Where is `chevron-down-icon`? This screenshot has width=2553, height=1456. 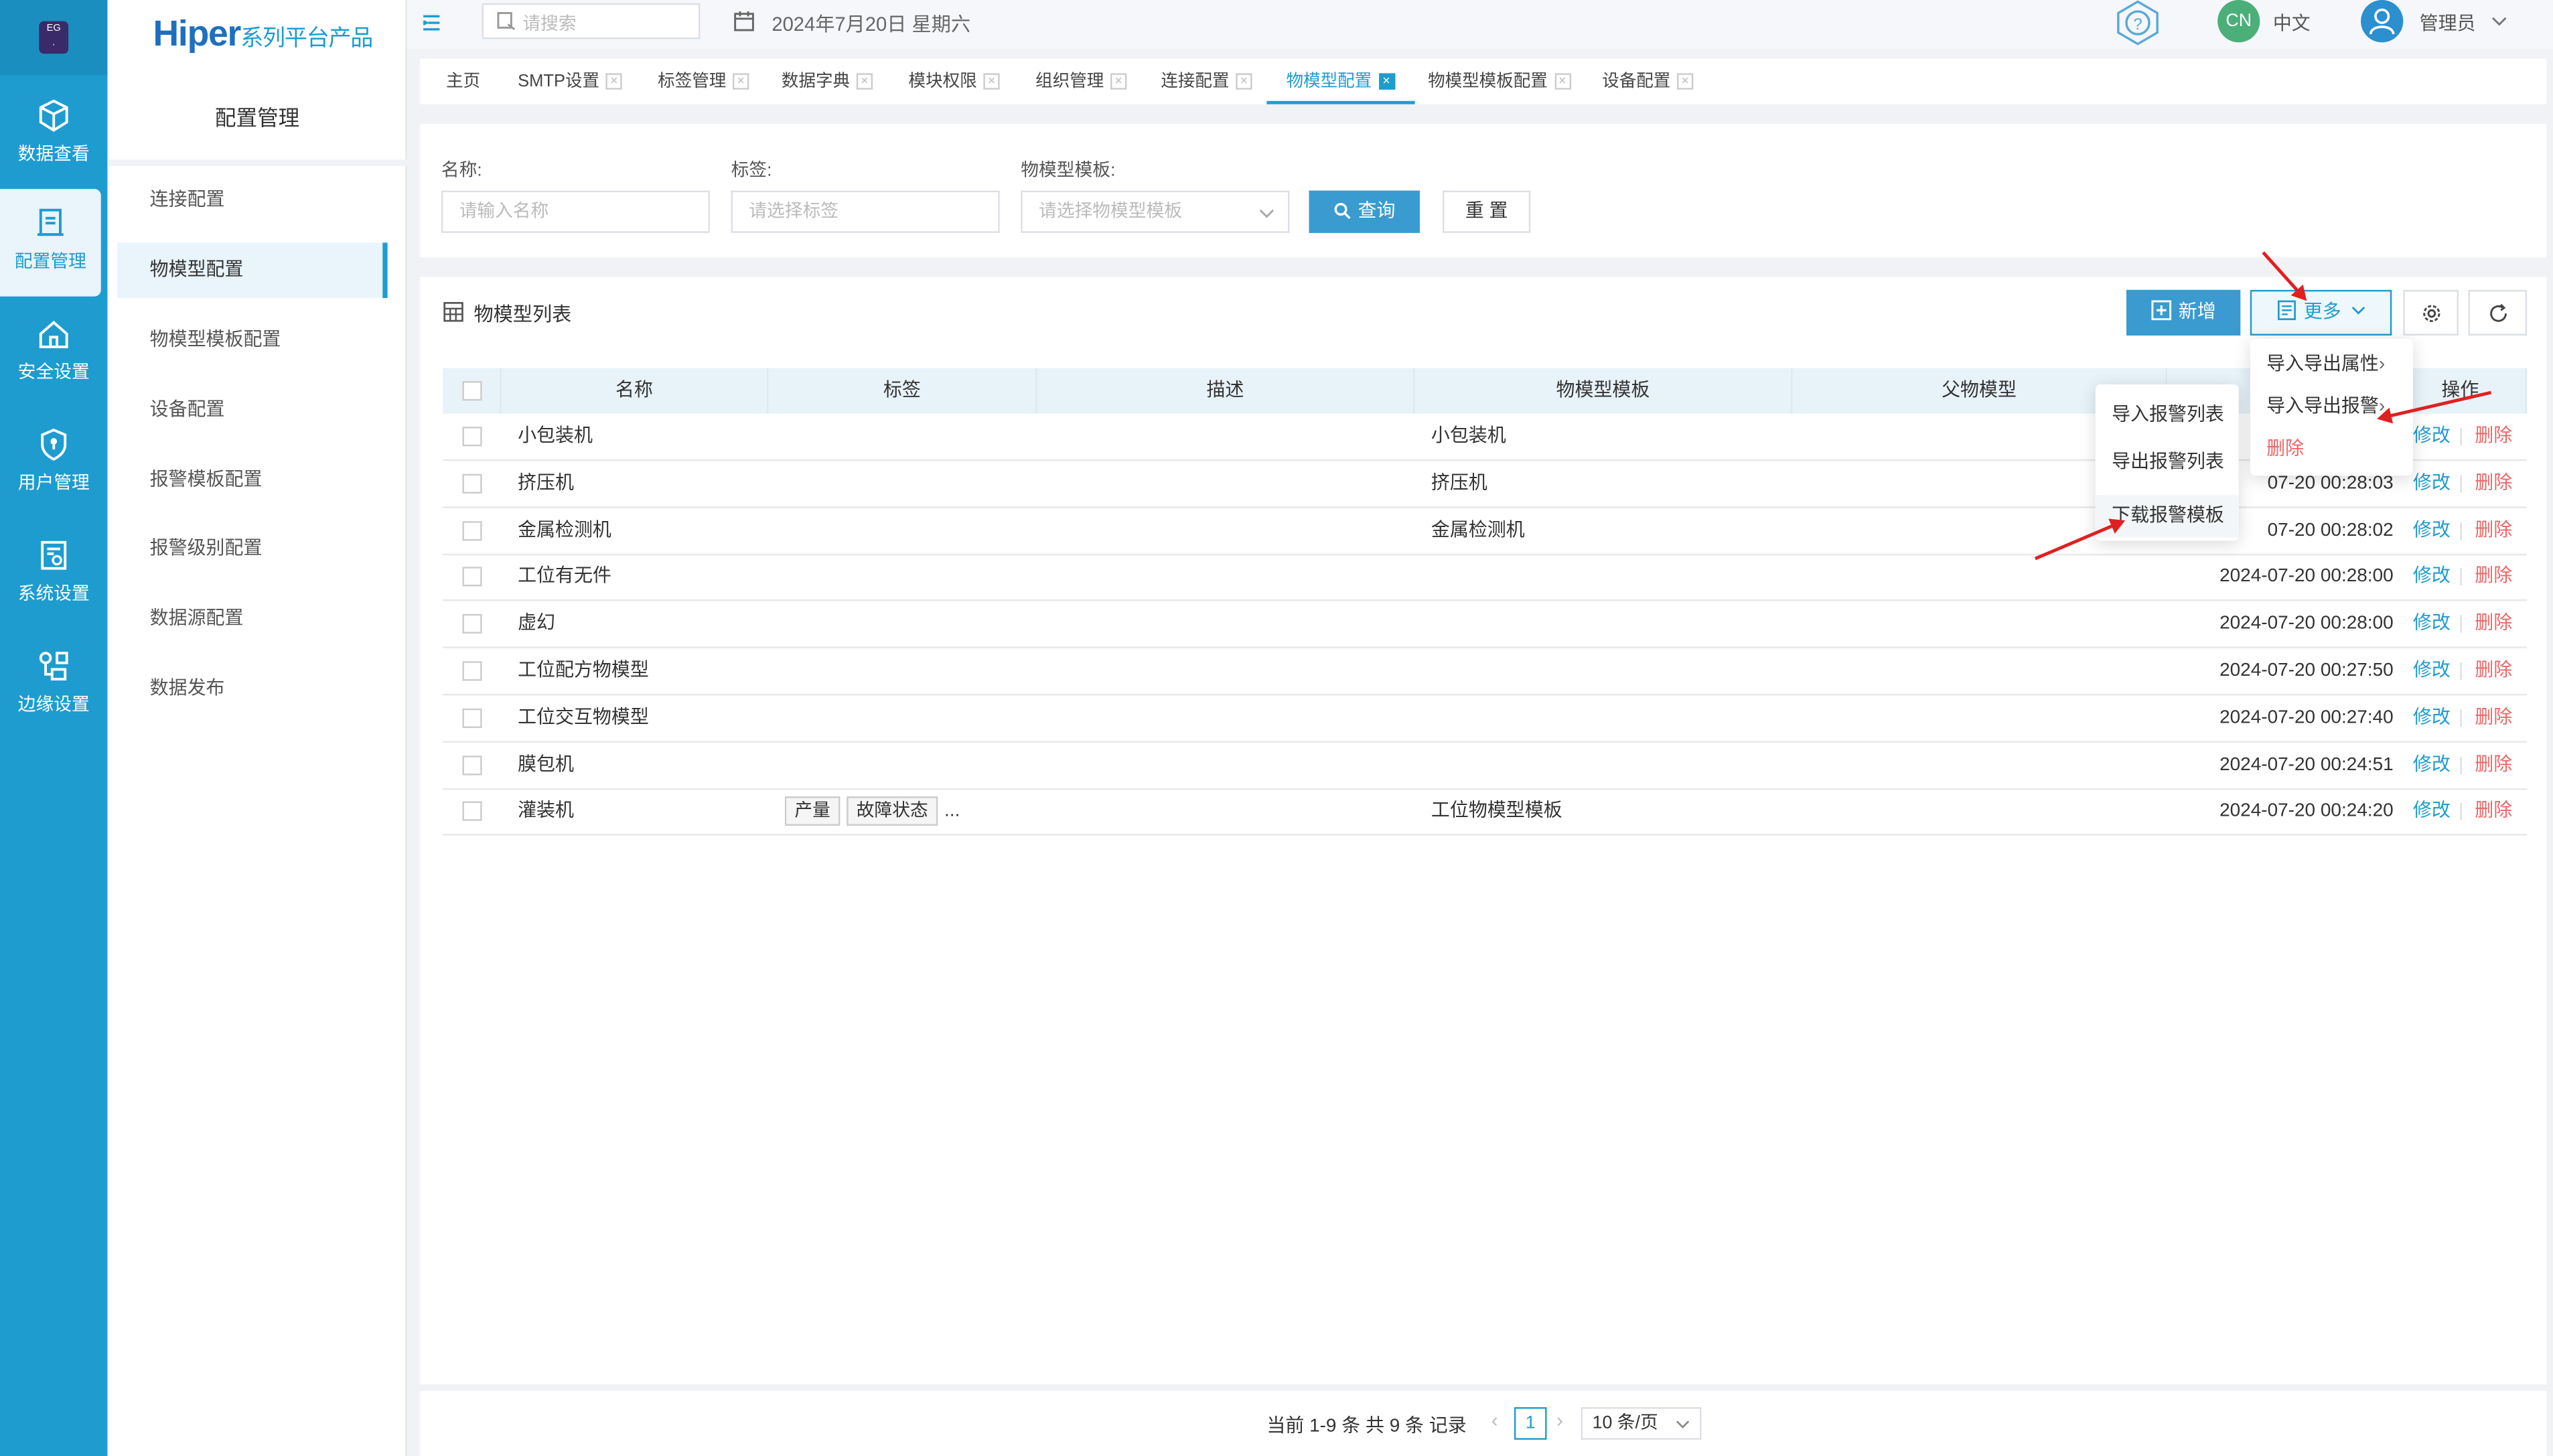
chevron-down-icon is located at coordinates (2499, 21).